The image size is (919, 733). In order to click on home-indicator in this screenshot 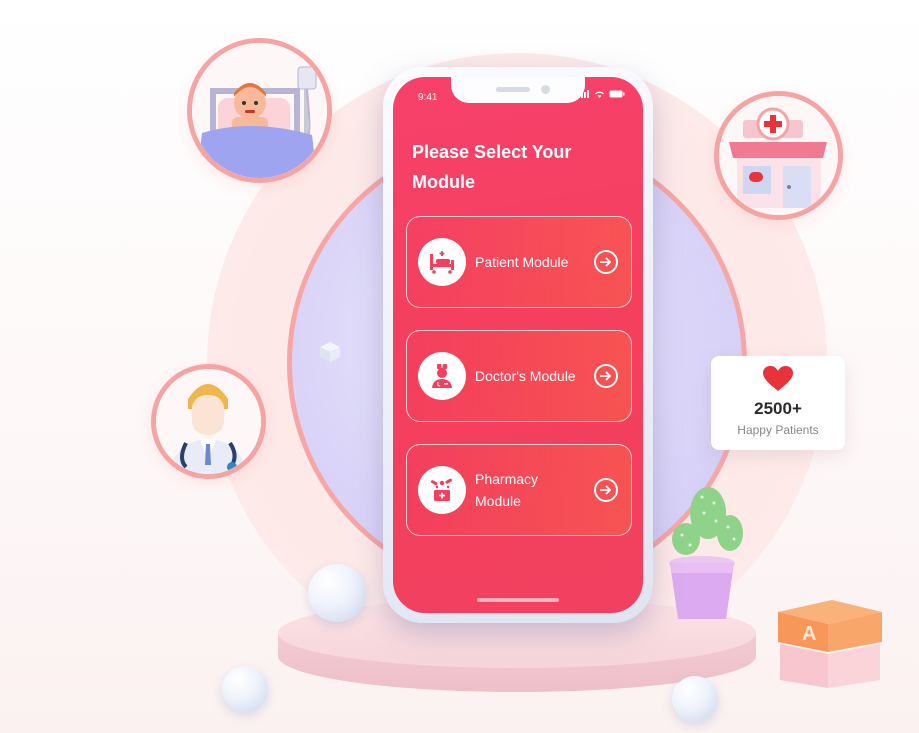, I will do `click(518, 600)`.